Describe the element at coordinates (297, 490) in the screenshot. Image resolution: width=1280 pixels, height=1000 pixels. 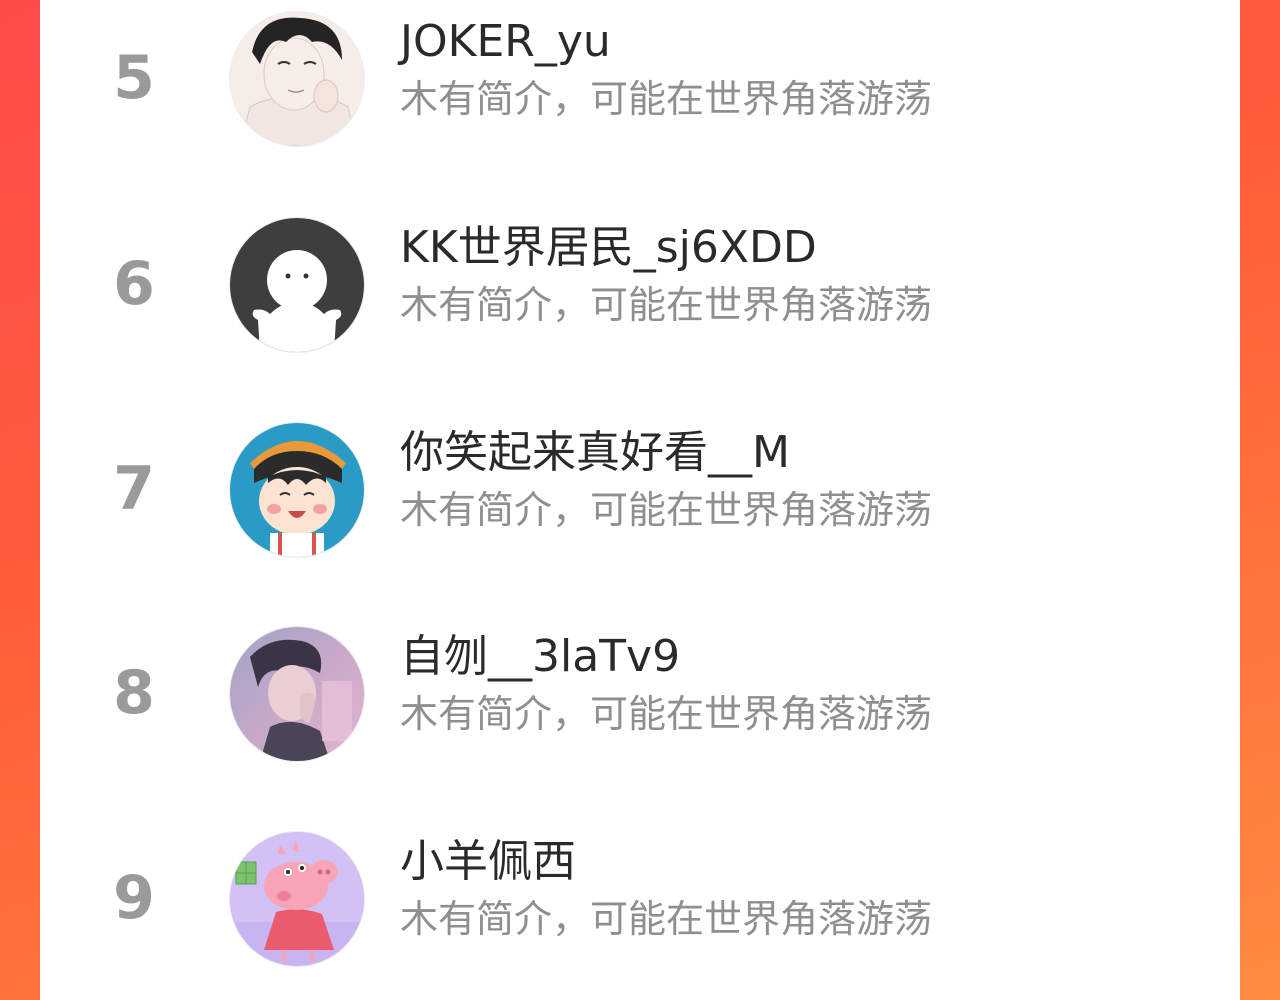
I see `maruko-cartoon-avatar` at that location.